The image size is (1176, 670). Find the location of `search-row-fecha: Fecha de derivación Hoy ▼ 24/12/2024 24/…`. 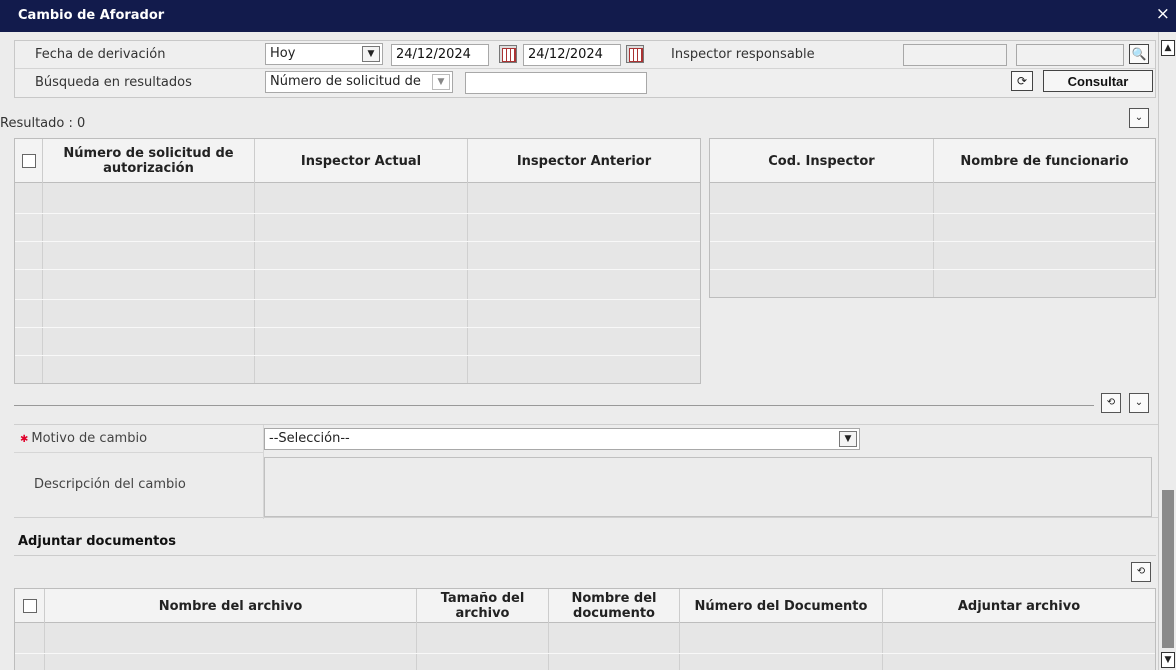

search-row-fecha: Fecha de derivación Hoy ▼ 24/12/2024 24/… is located at coordinates (585, 55).